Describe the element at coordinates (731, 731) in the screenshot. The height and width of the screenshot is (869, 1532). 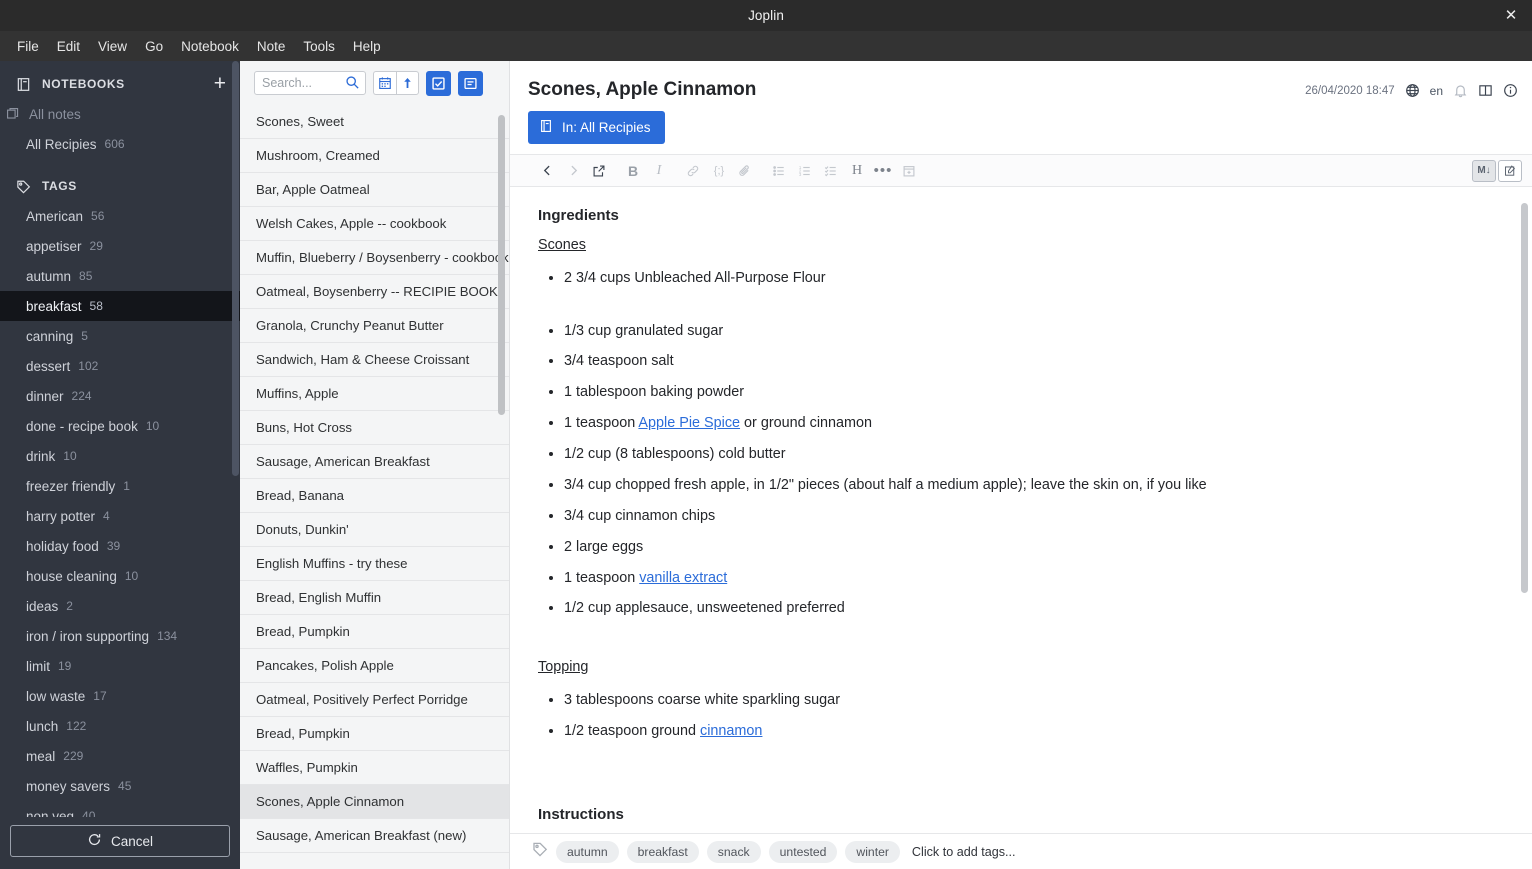
I see `cinnamon-link: cinnamon` at that location.